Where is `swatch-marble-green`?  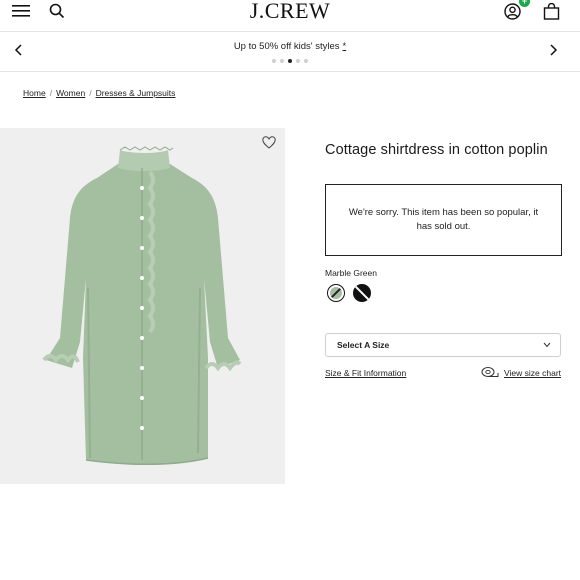 swatch-marble-green is located at coordinates (336, 293).